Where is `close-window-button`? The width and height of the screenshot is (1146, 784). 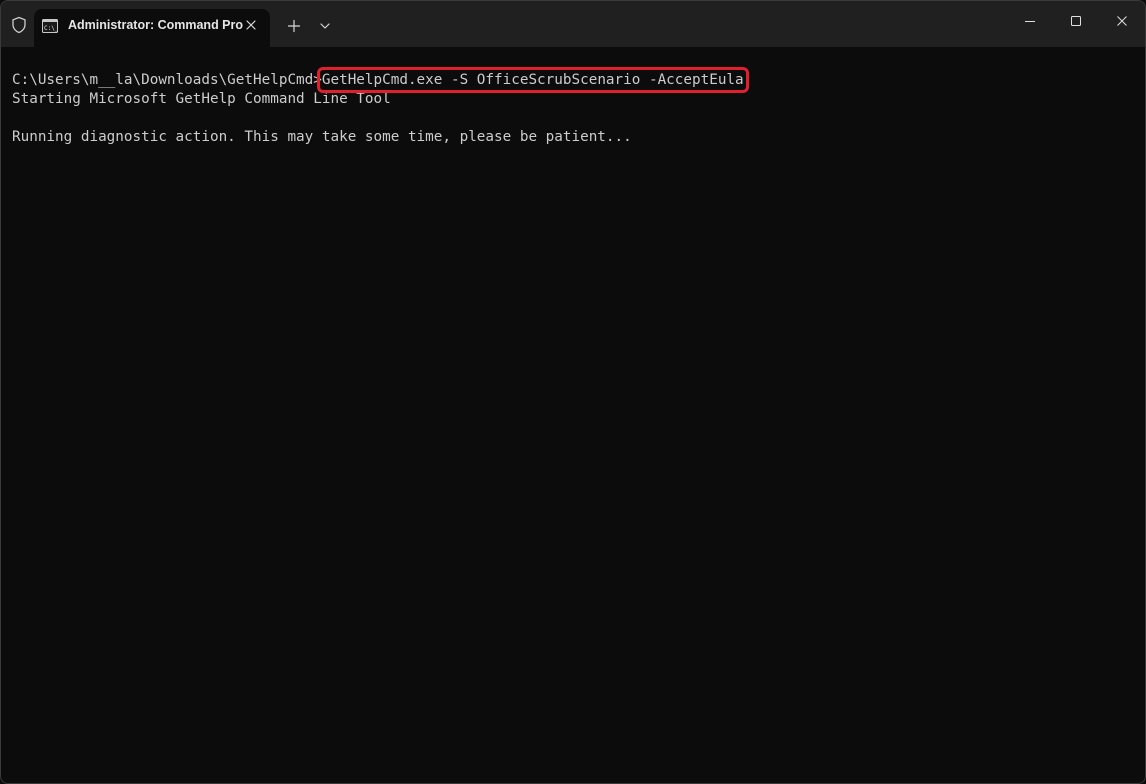
close-window-button is located at coordinates (1122, 22).